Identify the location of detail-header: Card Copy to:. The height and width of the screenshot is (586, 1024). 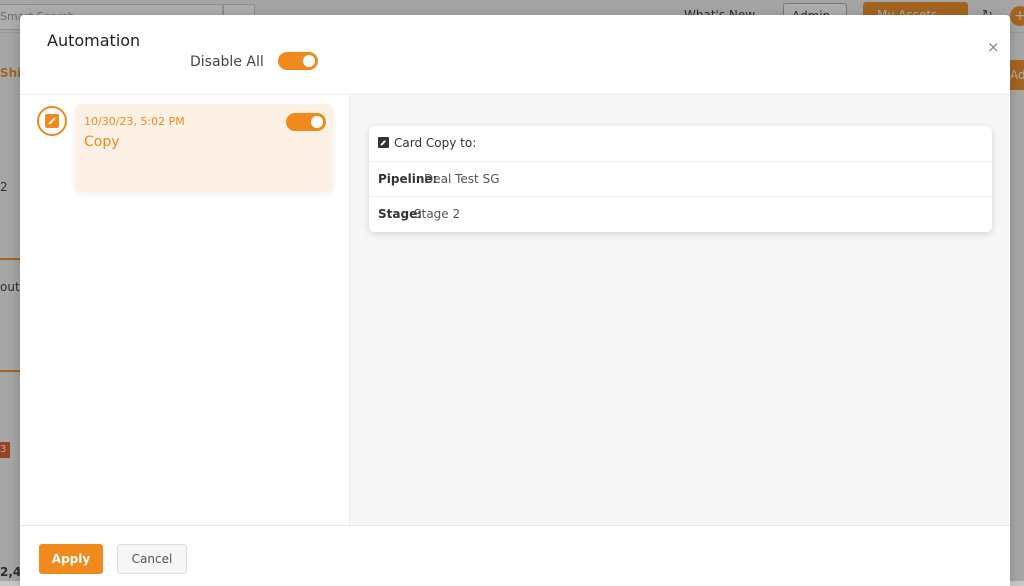
(435, 143).